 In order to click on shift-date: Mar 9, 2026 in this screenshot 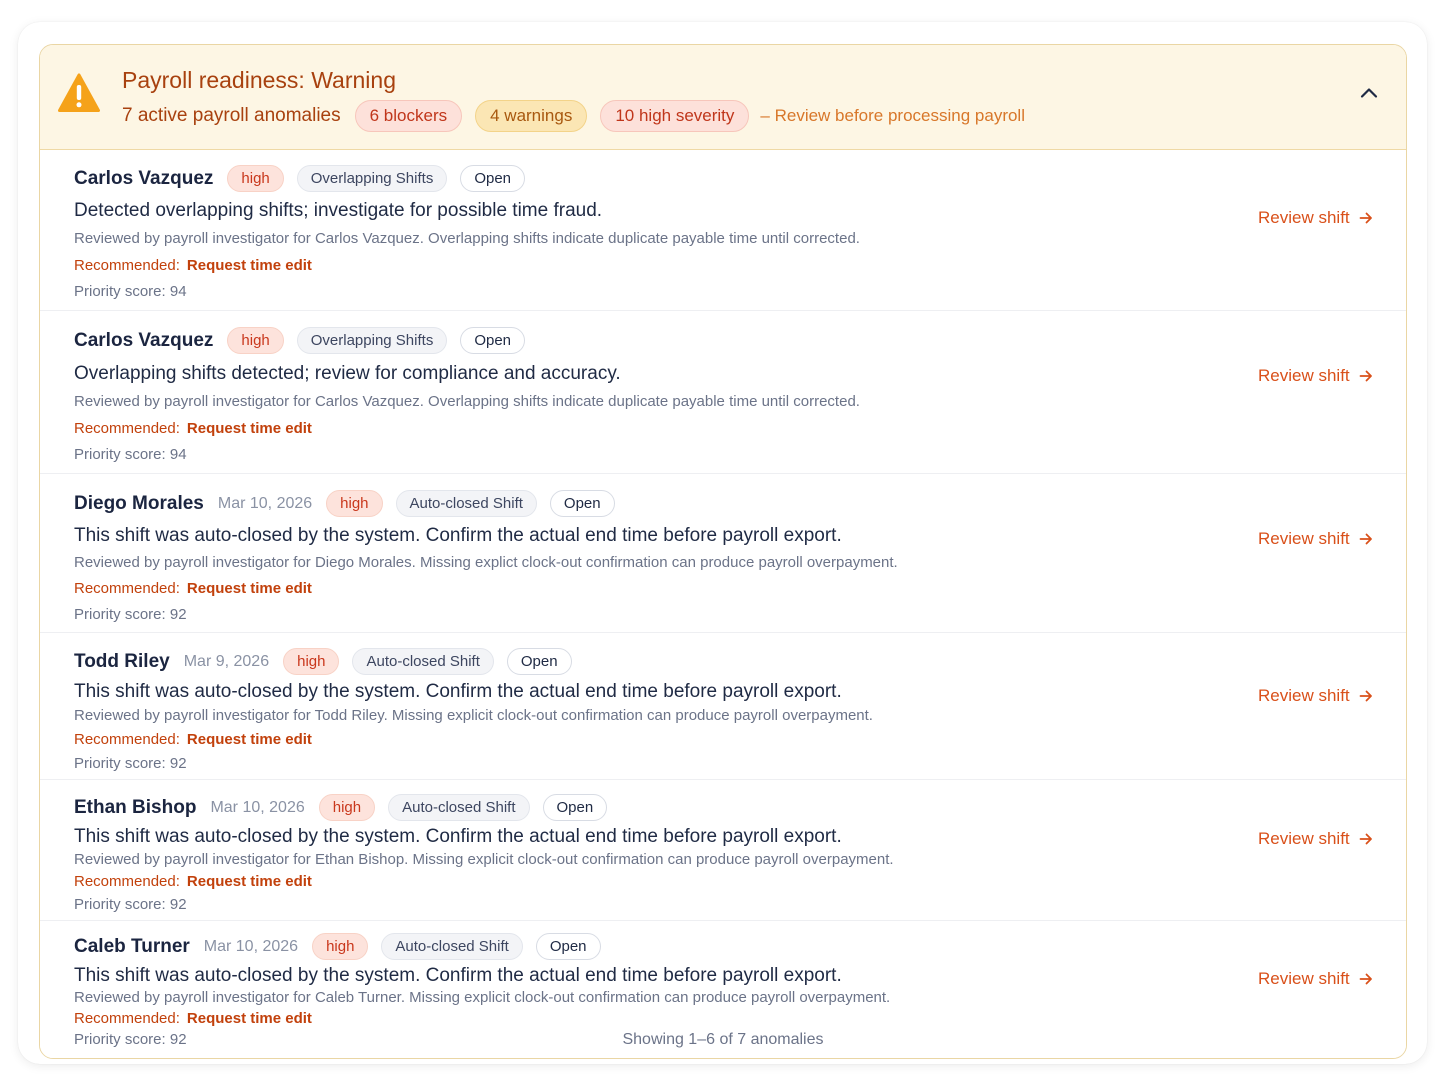, I will do `click(226, 661)`.